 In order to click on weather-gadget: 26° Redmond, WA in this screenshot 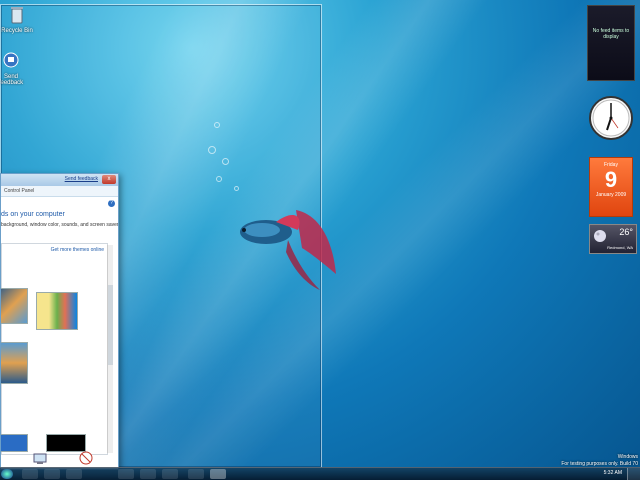, I will do `click(613, 239)`.